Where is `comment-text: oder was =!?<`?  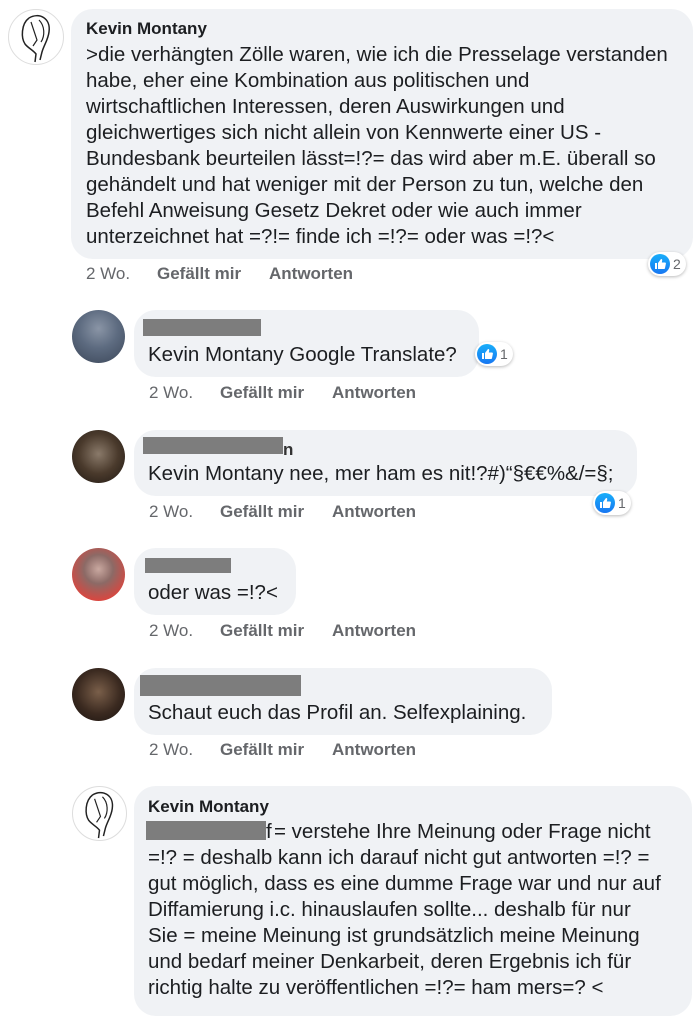
comment-text: oder was =!?< is located at coordinates (213, 592).